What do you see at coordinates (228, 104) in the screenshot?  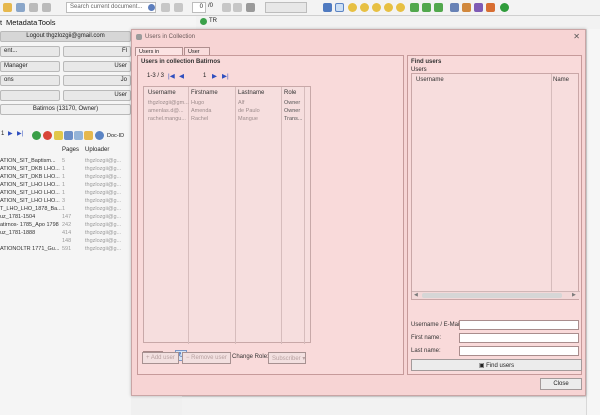 I see `user-row: thgzlozgii@gm... Hugo Alf Owner` at bounding box center [228, 104].